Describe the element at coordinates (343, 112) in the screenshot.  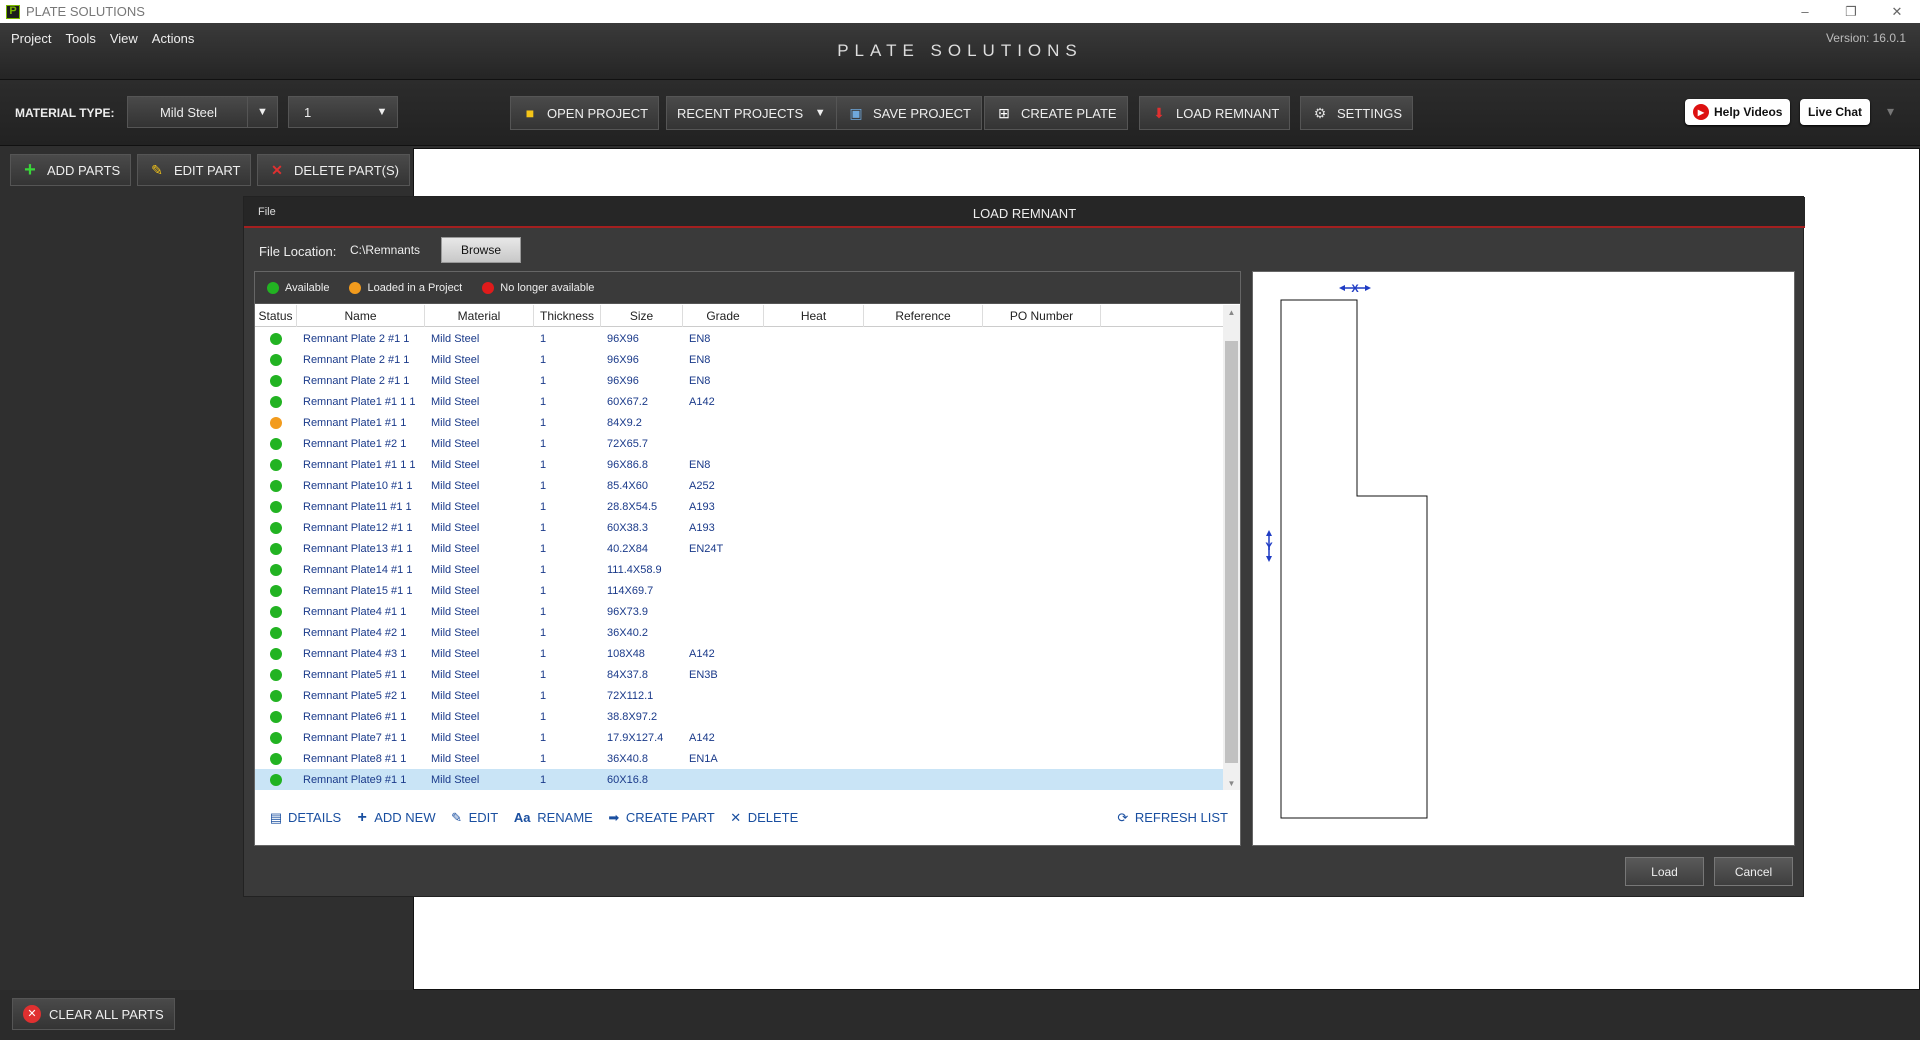
I see `thickness-dropdown: 1 ▼` at that location.